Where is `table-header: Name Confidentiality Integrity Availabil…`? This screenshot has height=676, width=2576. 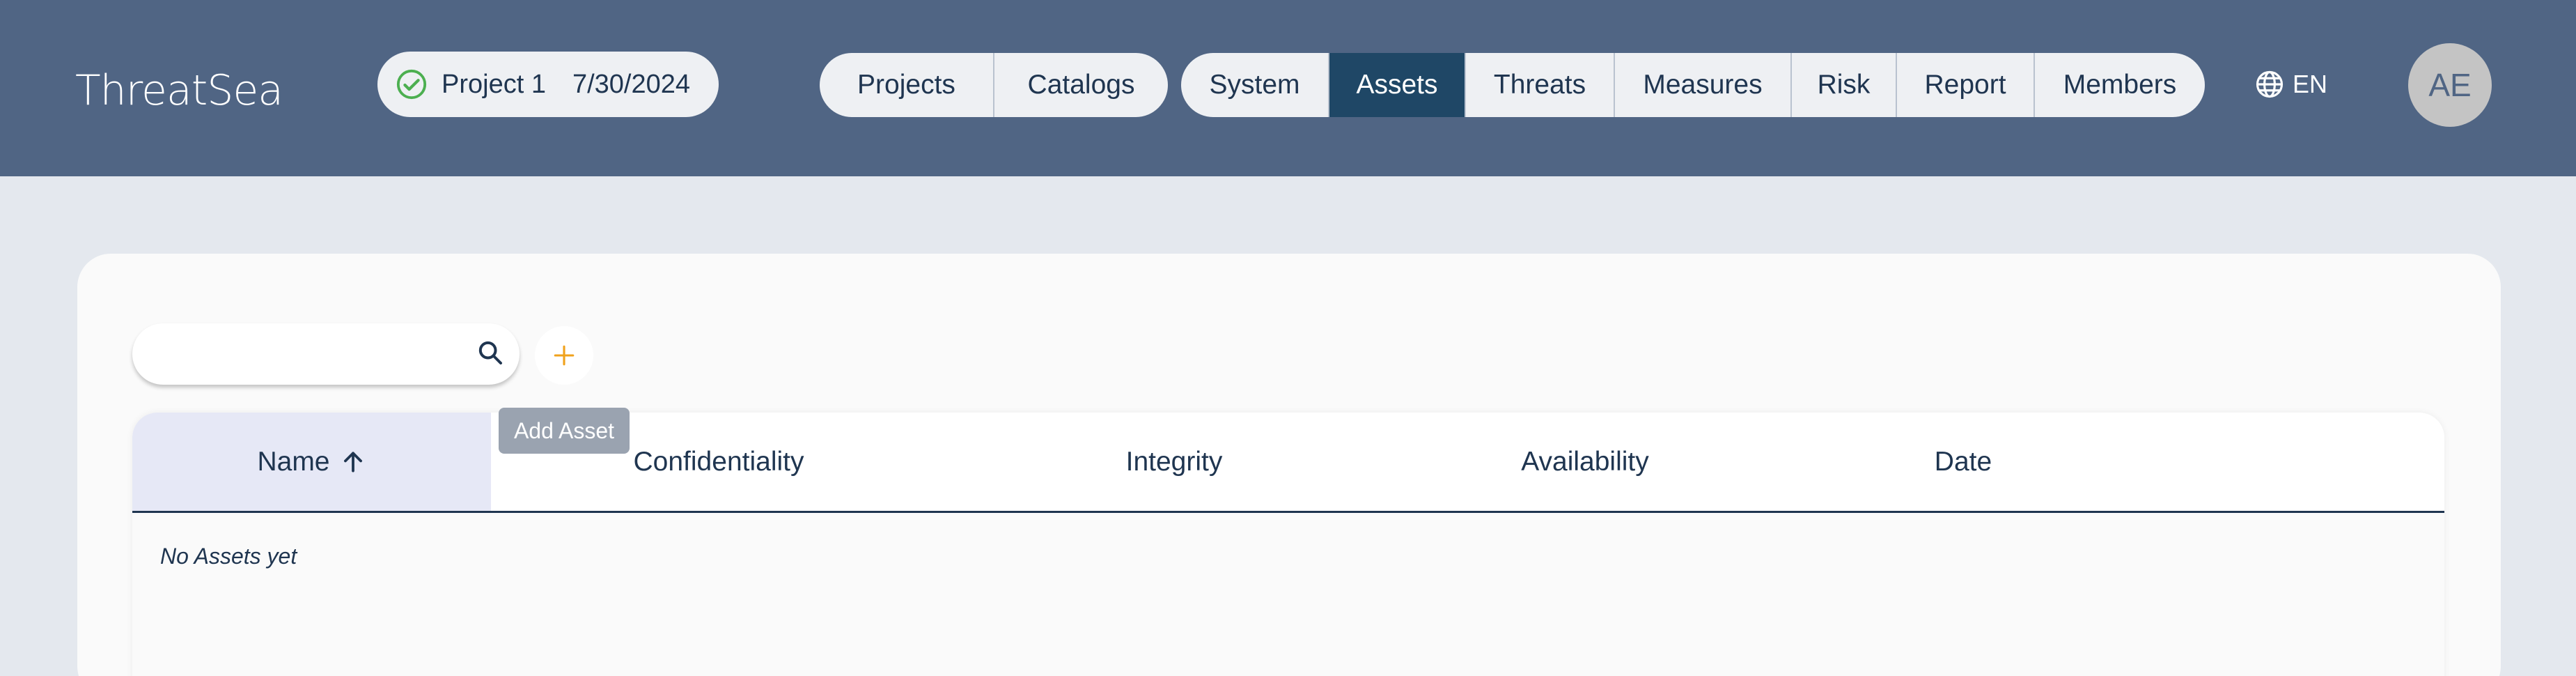
table-header: Name Confidentiality Integrity Availabil… is located at coordinates (1288, 463).